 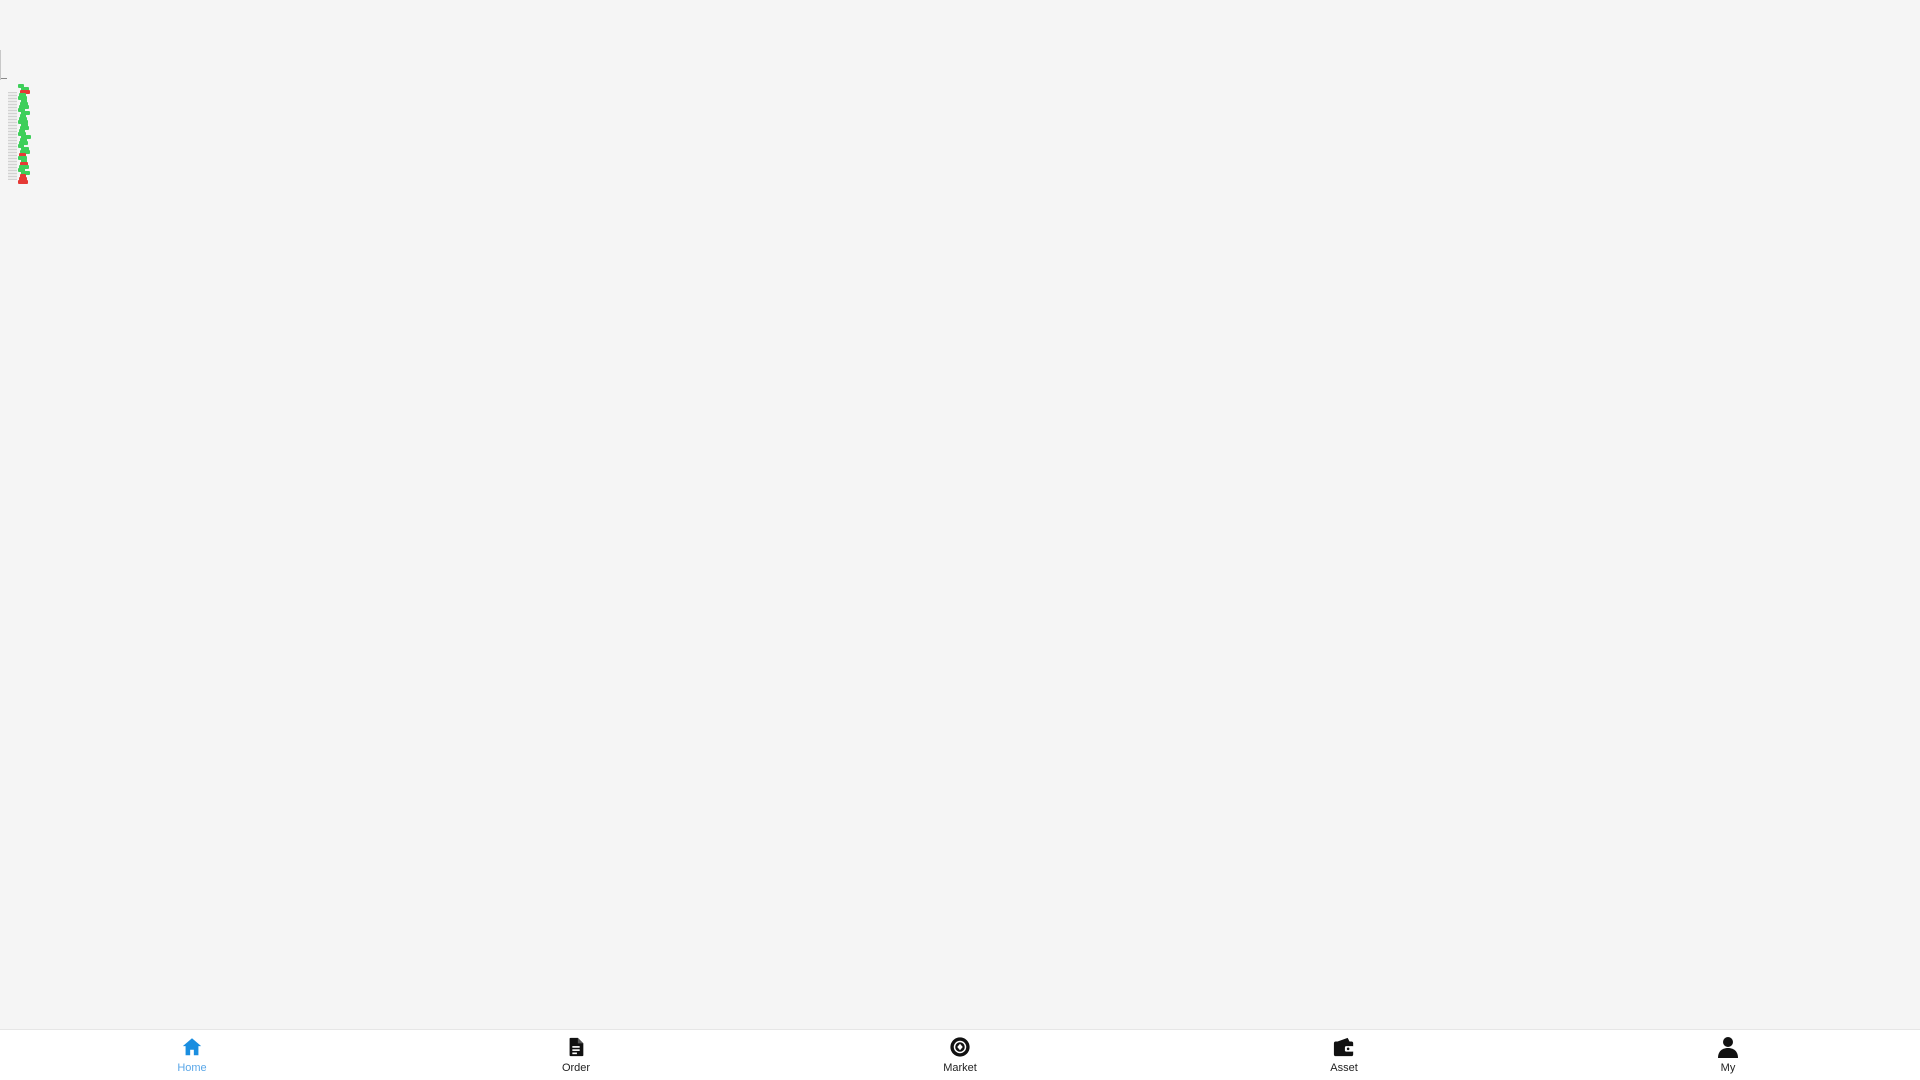 I want to click on tab-label-asset: Asset, so click(x=1344, y=1068).